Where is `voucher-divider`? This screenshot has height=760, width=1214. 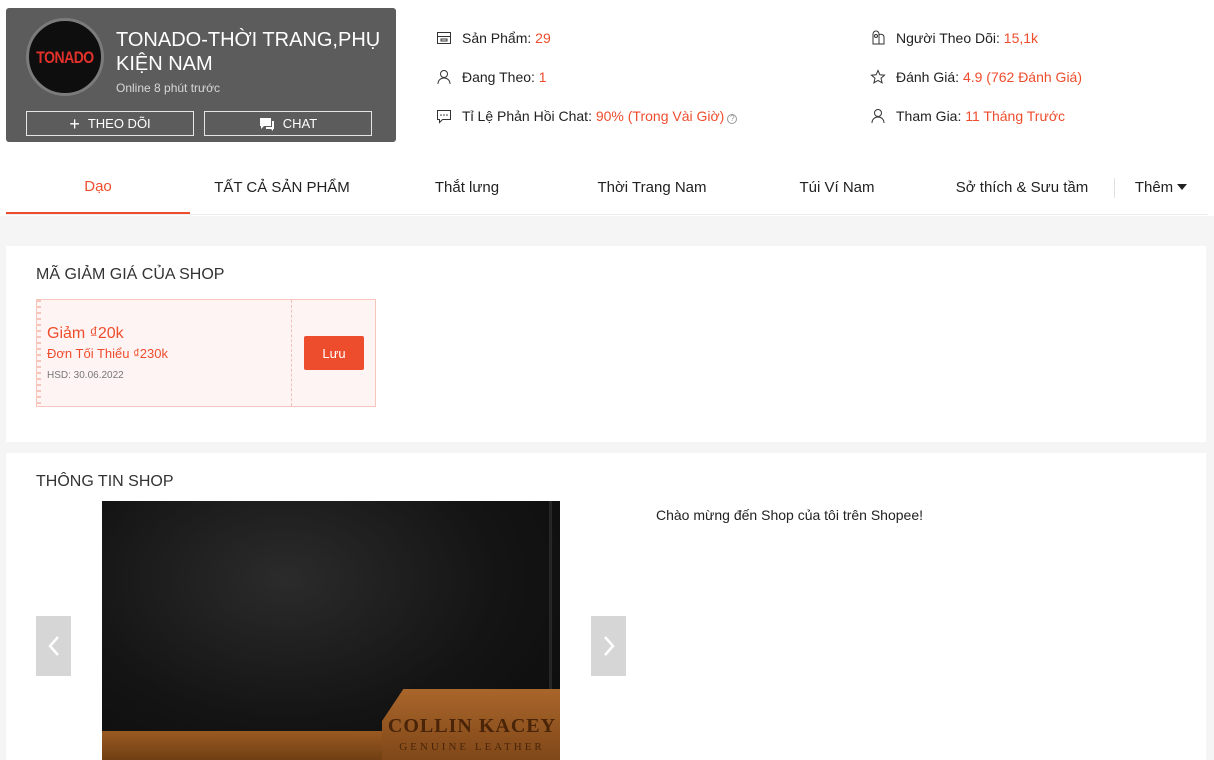
voucher-divider is located at coordinates (291, 353).